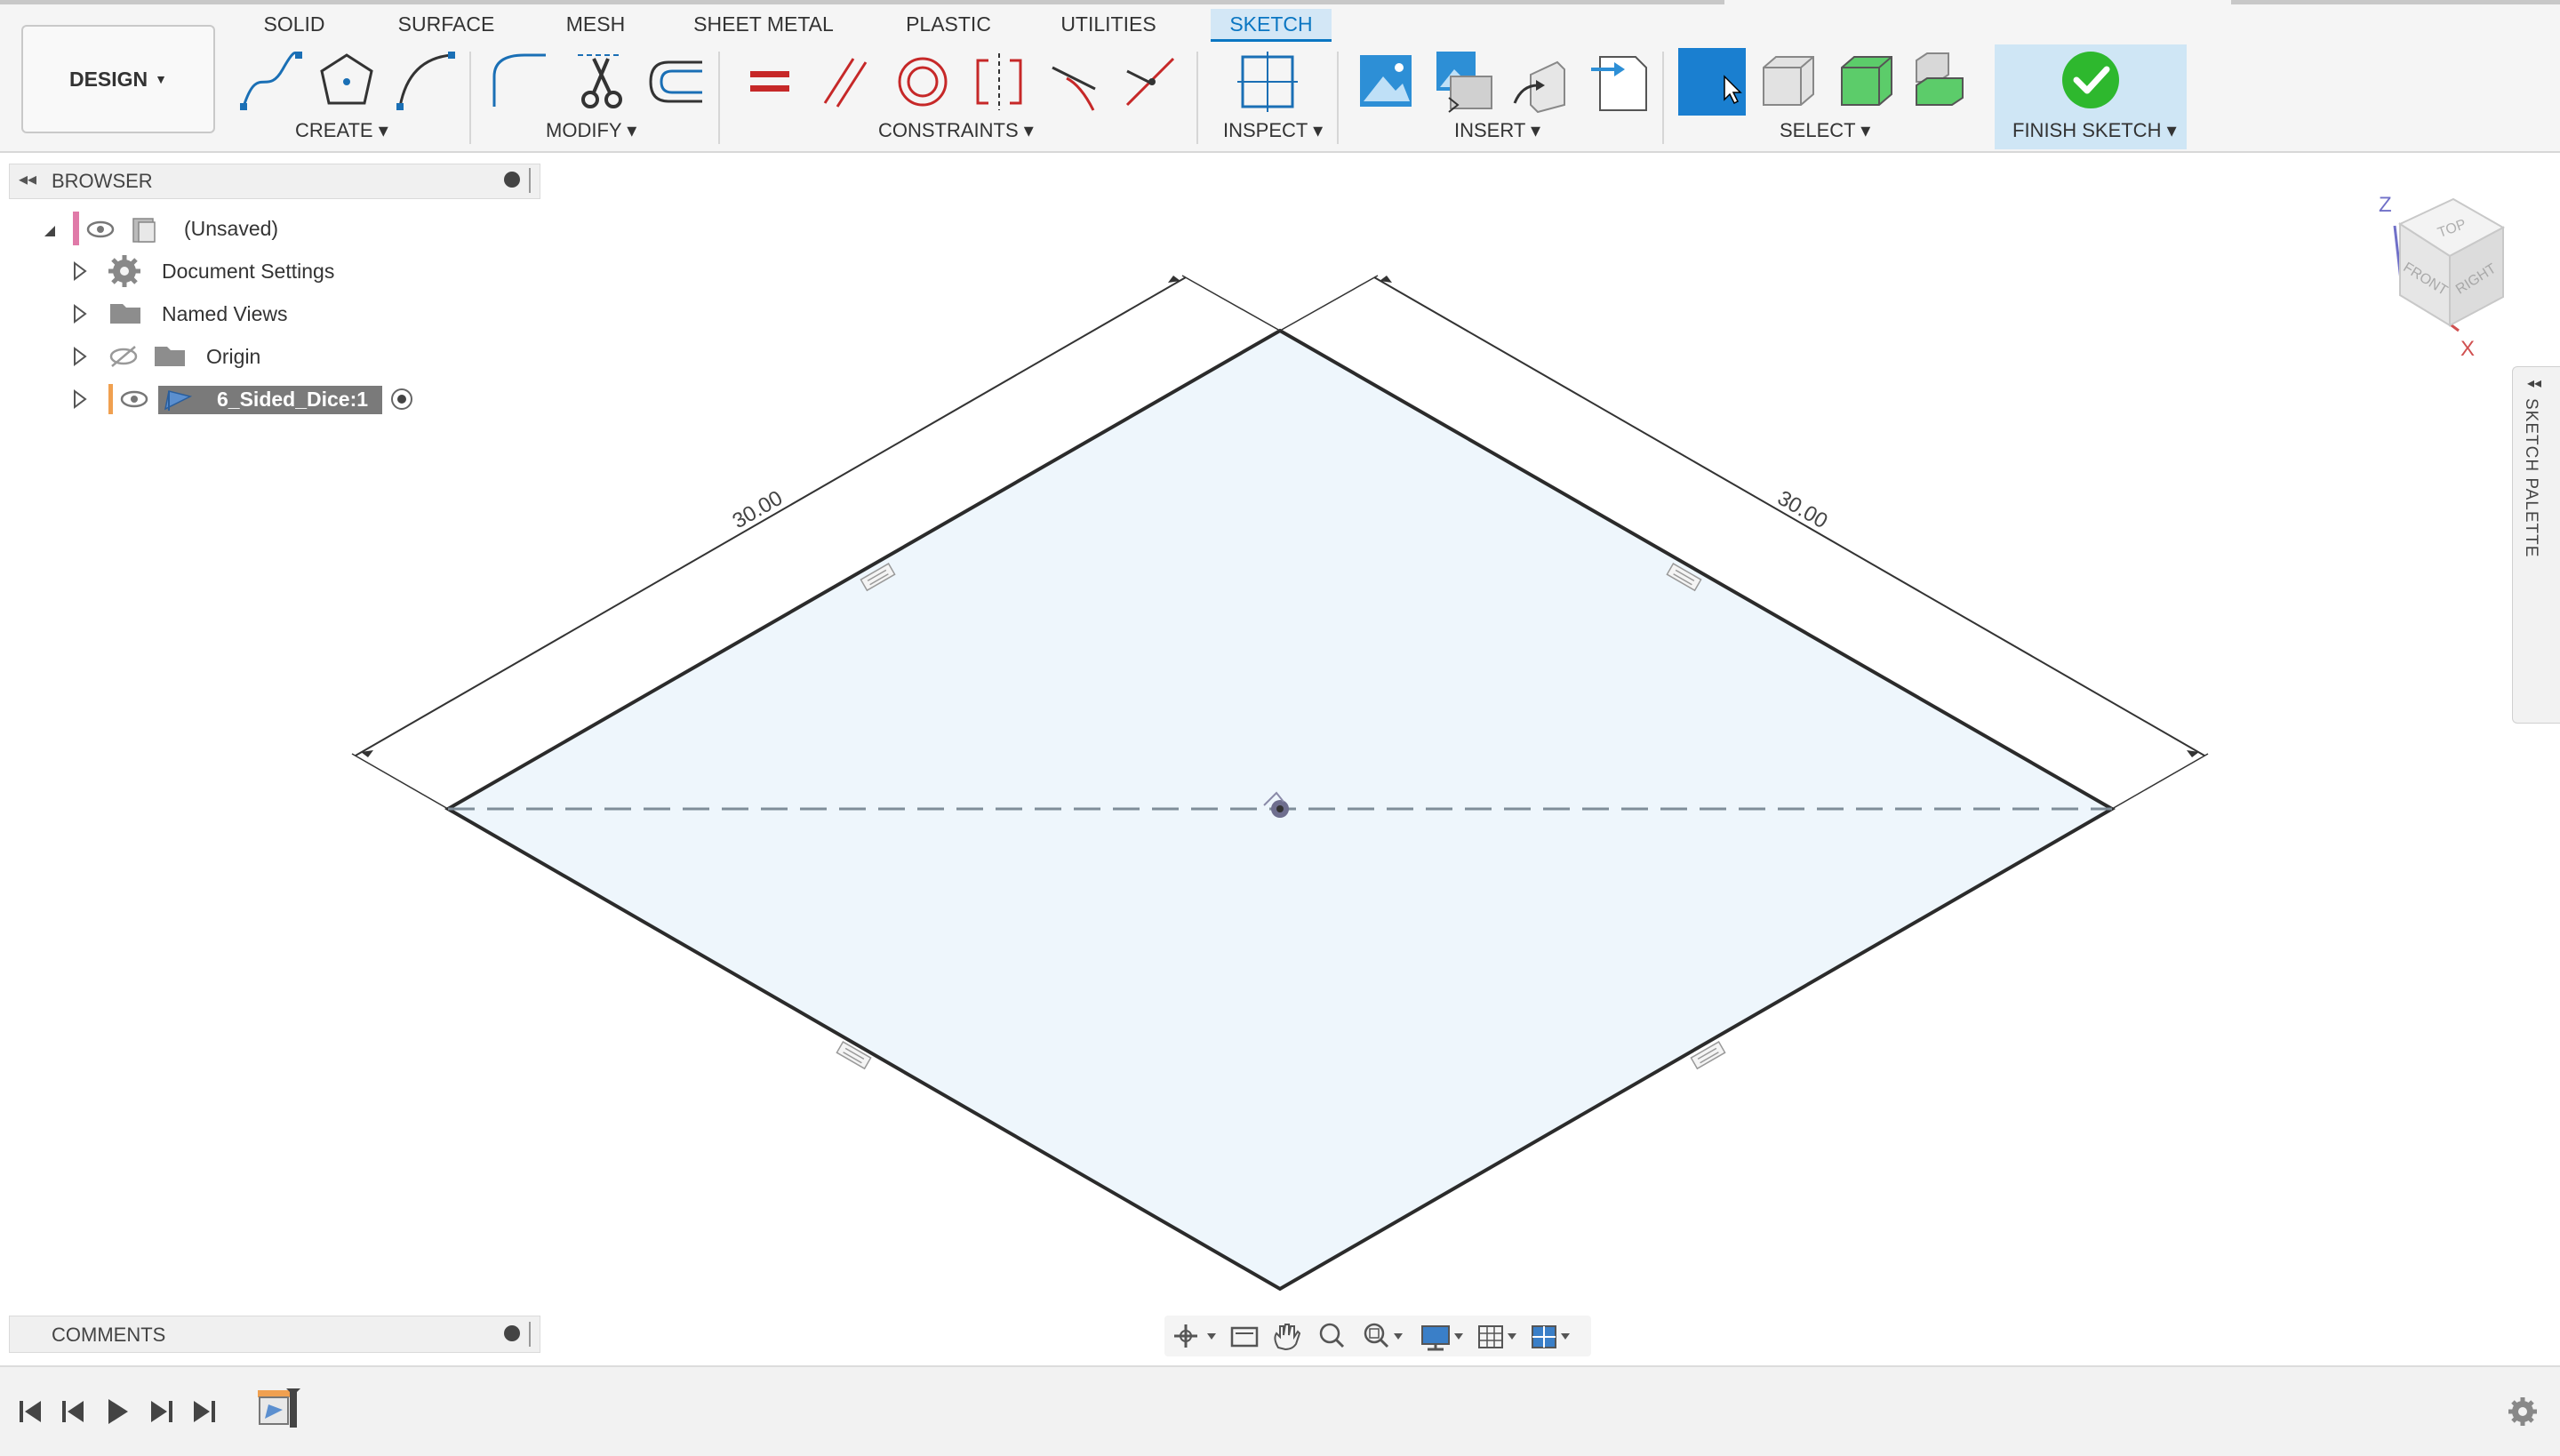  I want to click on fit-zoom-icon, so click(1376, 1335).